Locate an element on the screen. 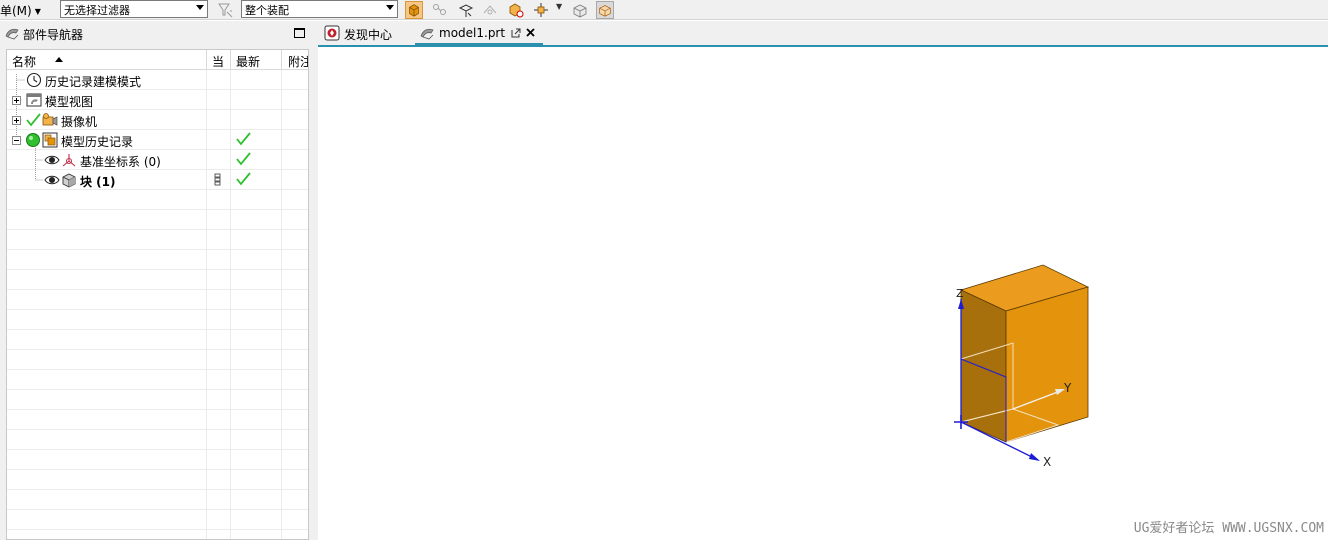 This screenshot has height=540, width=1328. model-views-icon is located at coordinates (34, 100).